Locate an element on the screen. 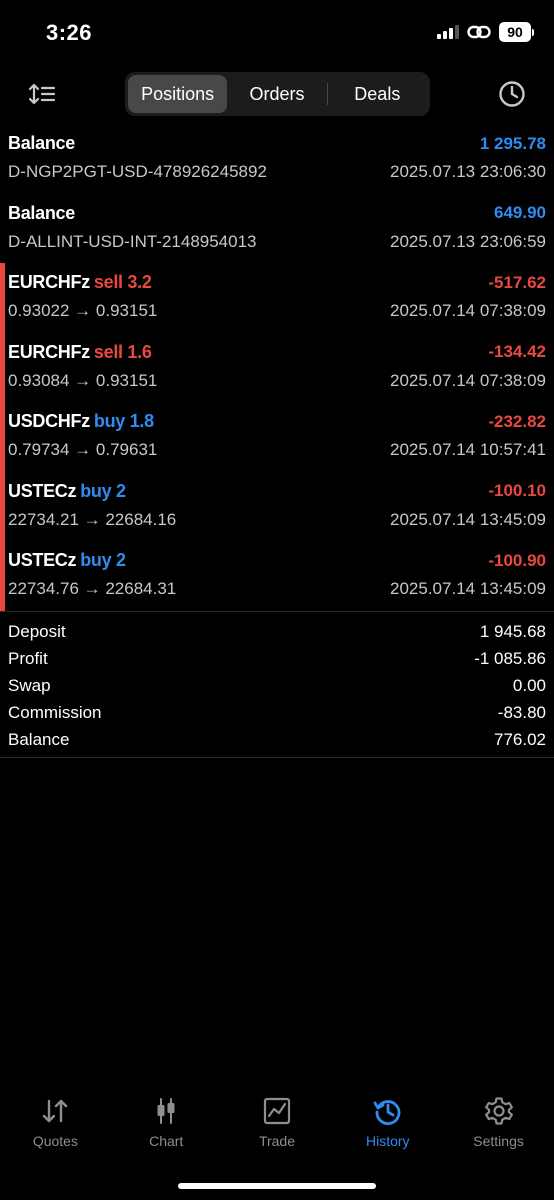 Image resolution: width=554 pixels, height=1200 pixels. summary-label: Balance is located at coordinates (39, 739).